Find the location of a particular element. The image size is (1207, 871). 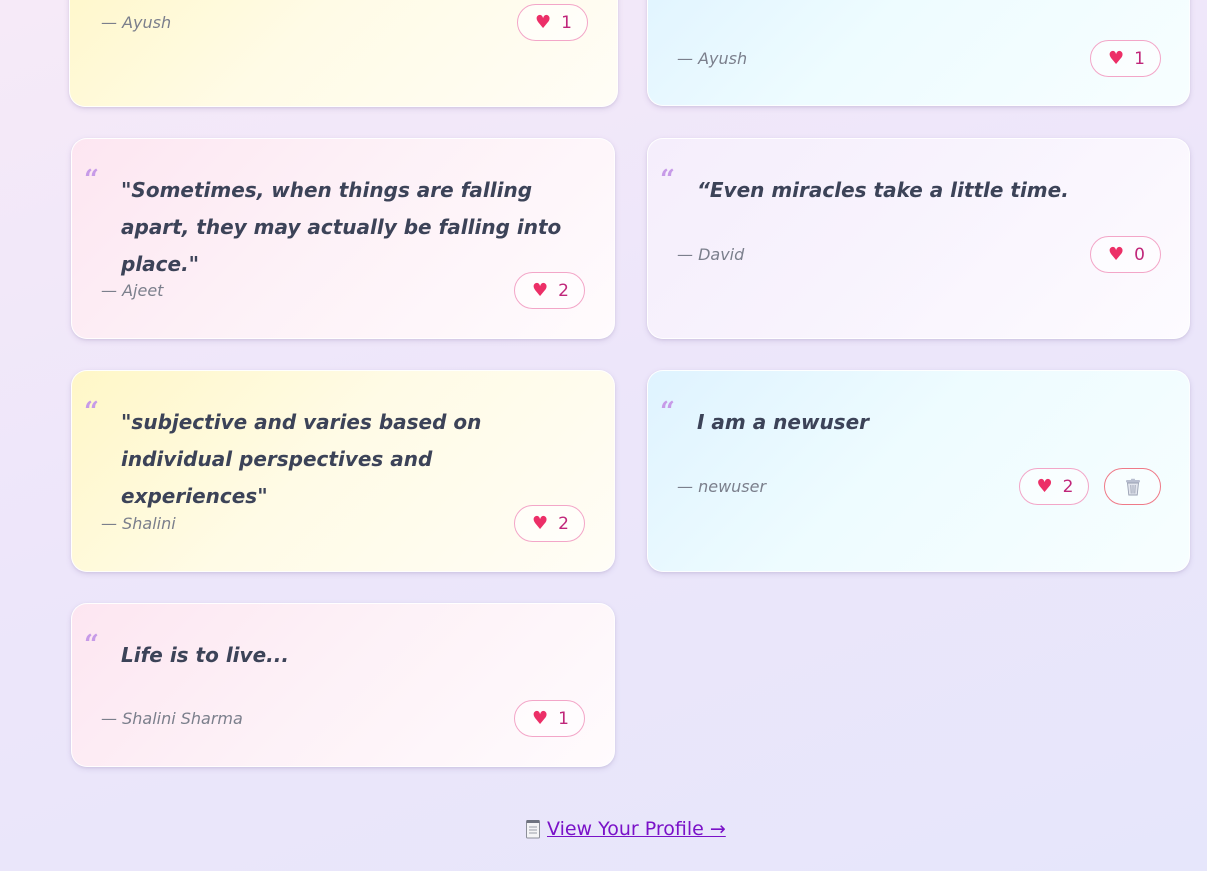

quote-author: — Shalini Sharma is located at coordinates (172, 718).